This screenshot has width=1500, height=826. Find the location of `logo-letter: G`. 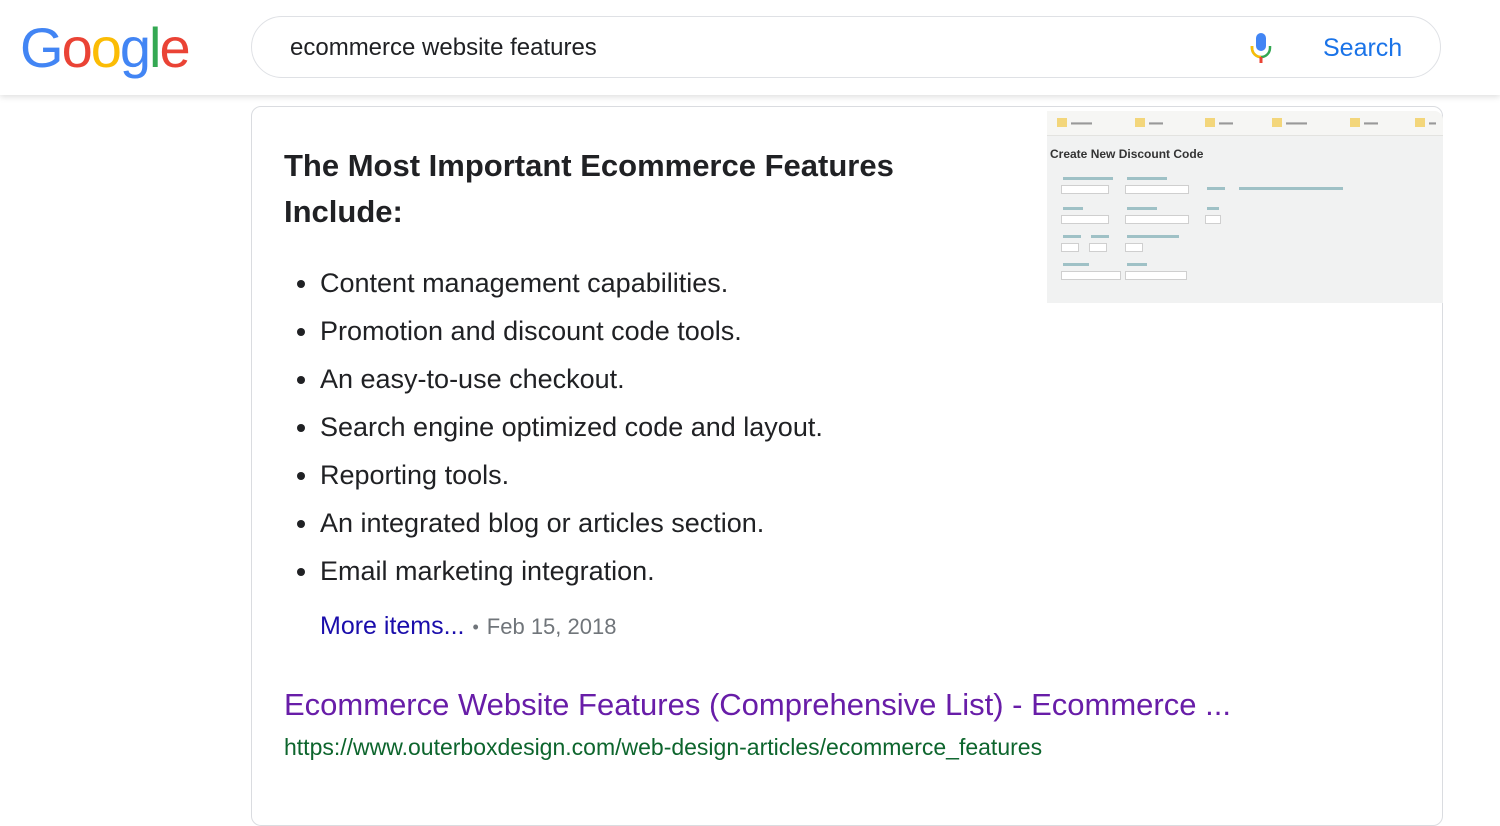

logo-letter: G is located at coordinates (42, 47).